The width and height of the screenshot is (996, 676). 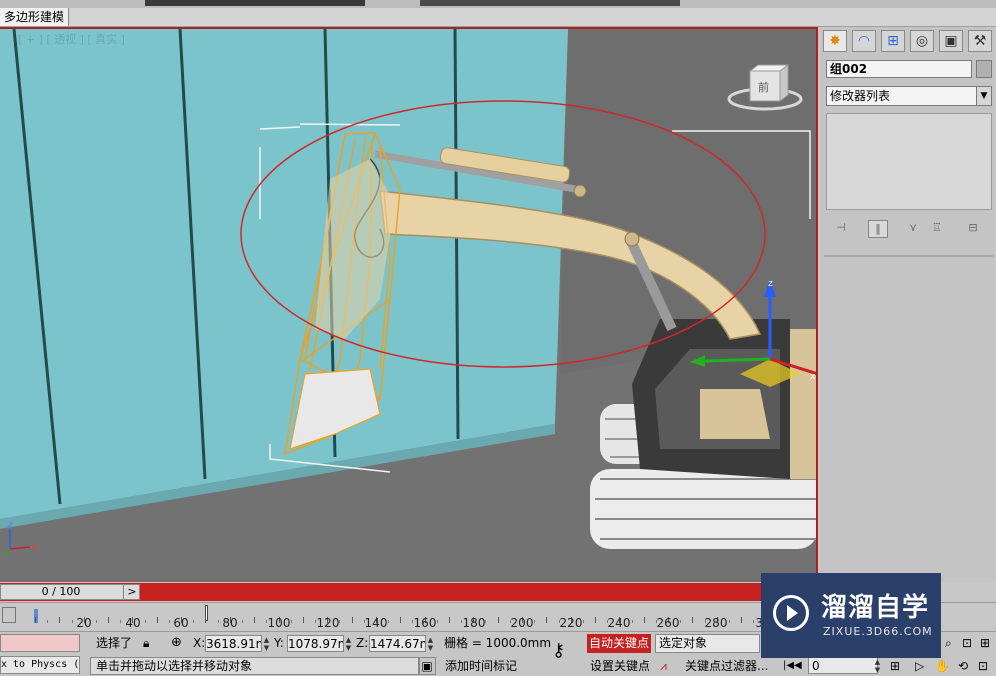 I want to click on motion-icon: ◎, so click(x=922, y=41).